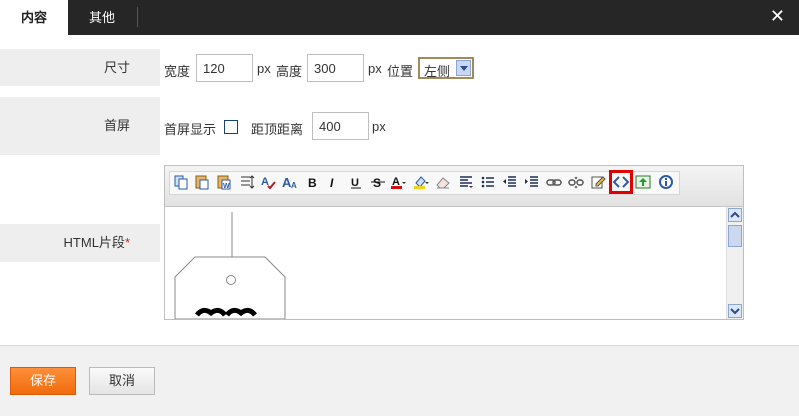  Describe the element at coordinates (181, 182) in the screenshot. I see `paste-icon` at that location.